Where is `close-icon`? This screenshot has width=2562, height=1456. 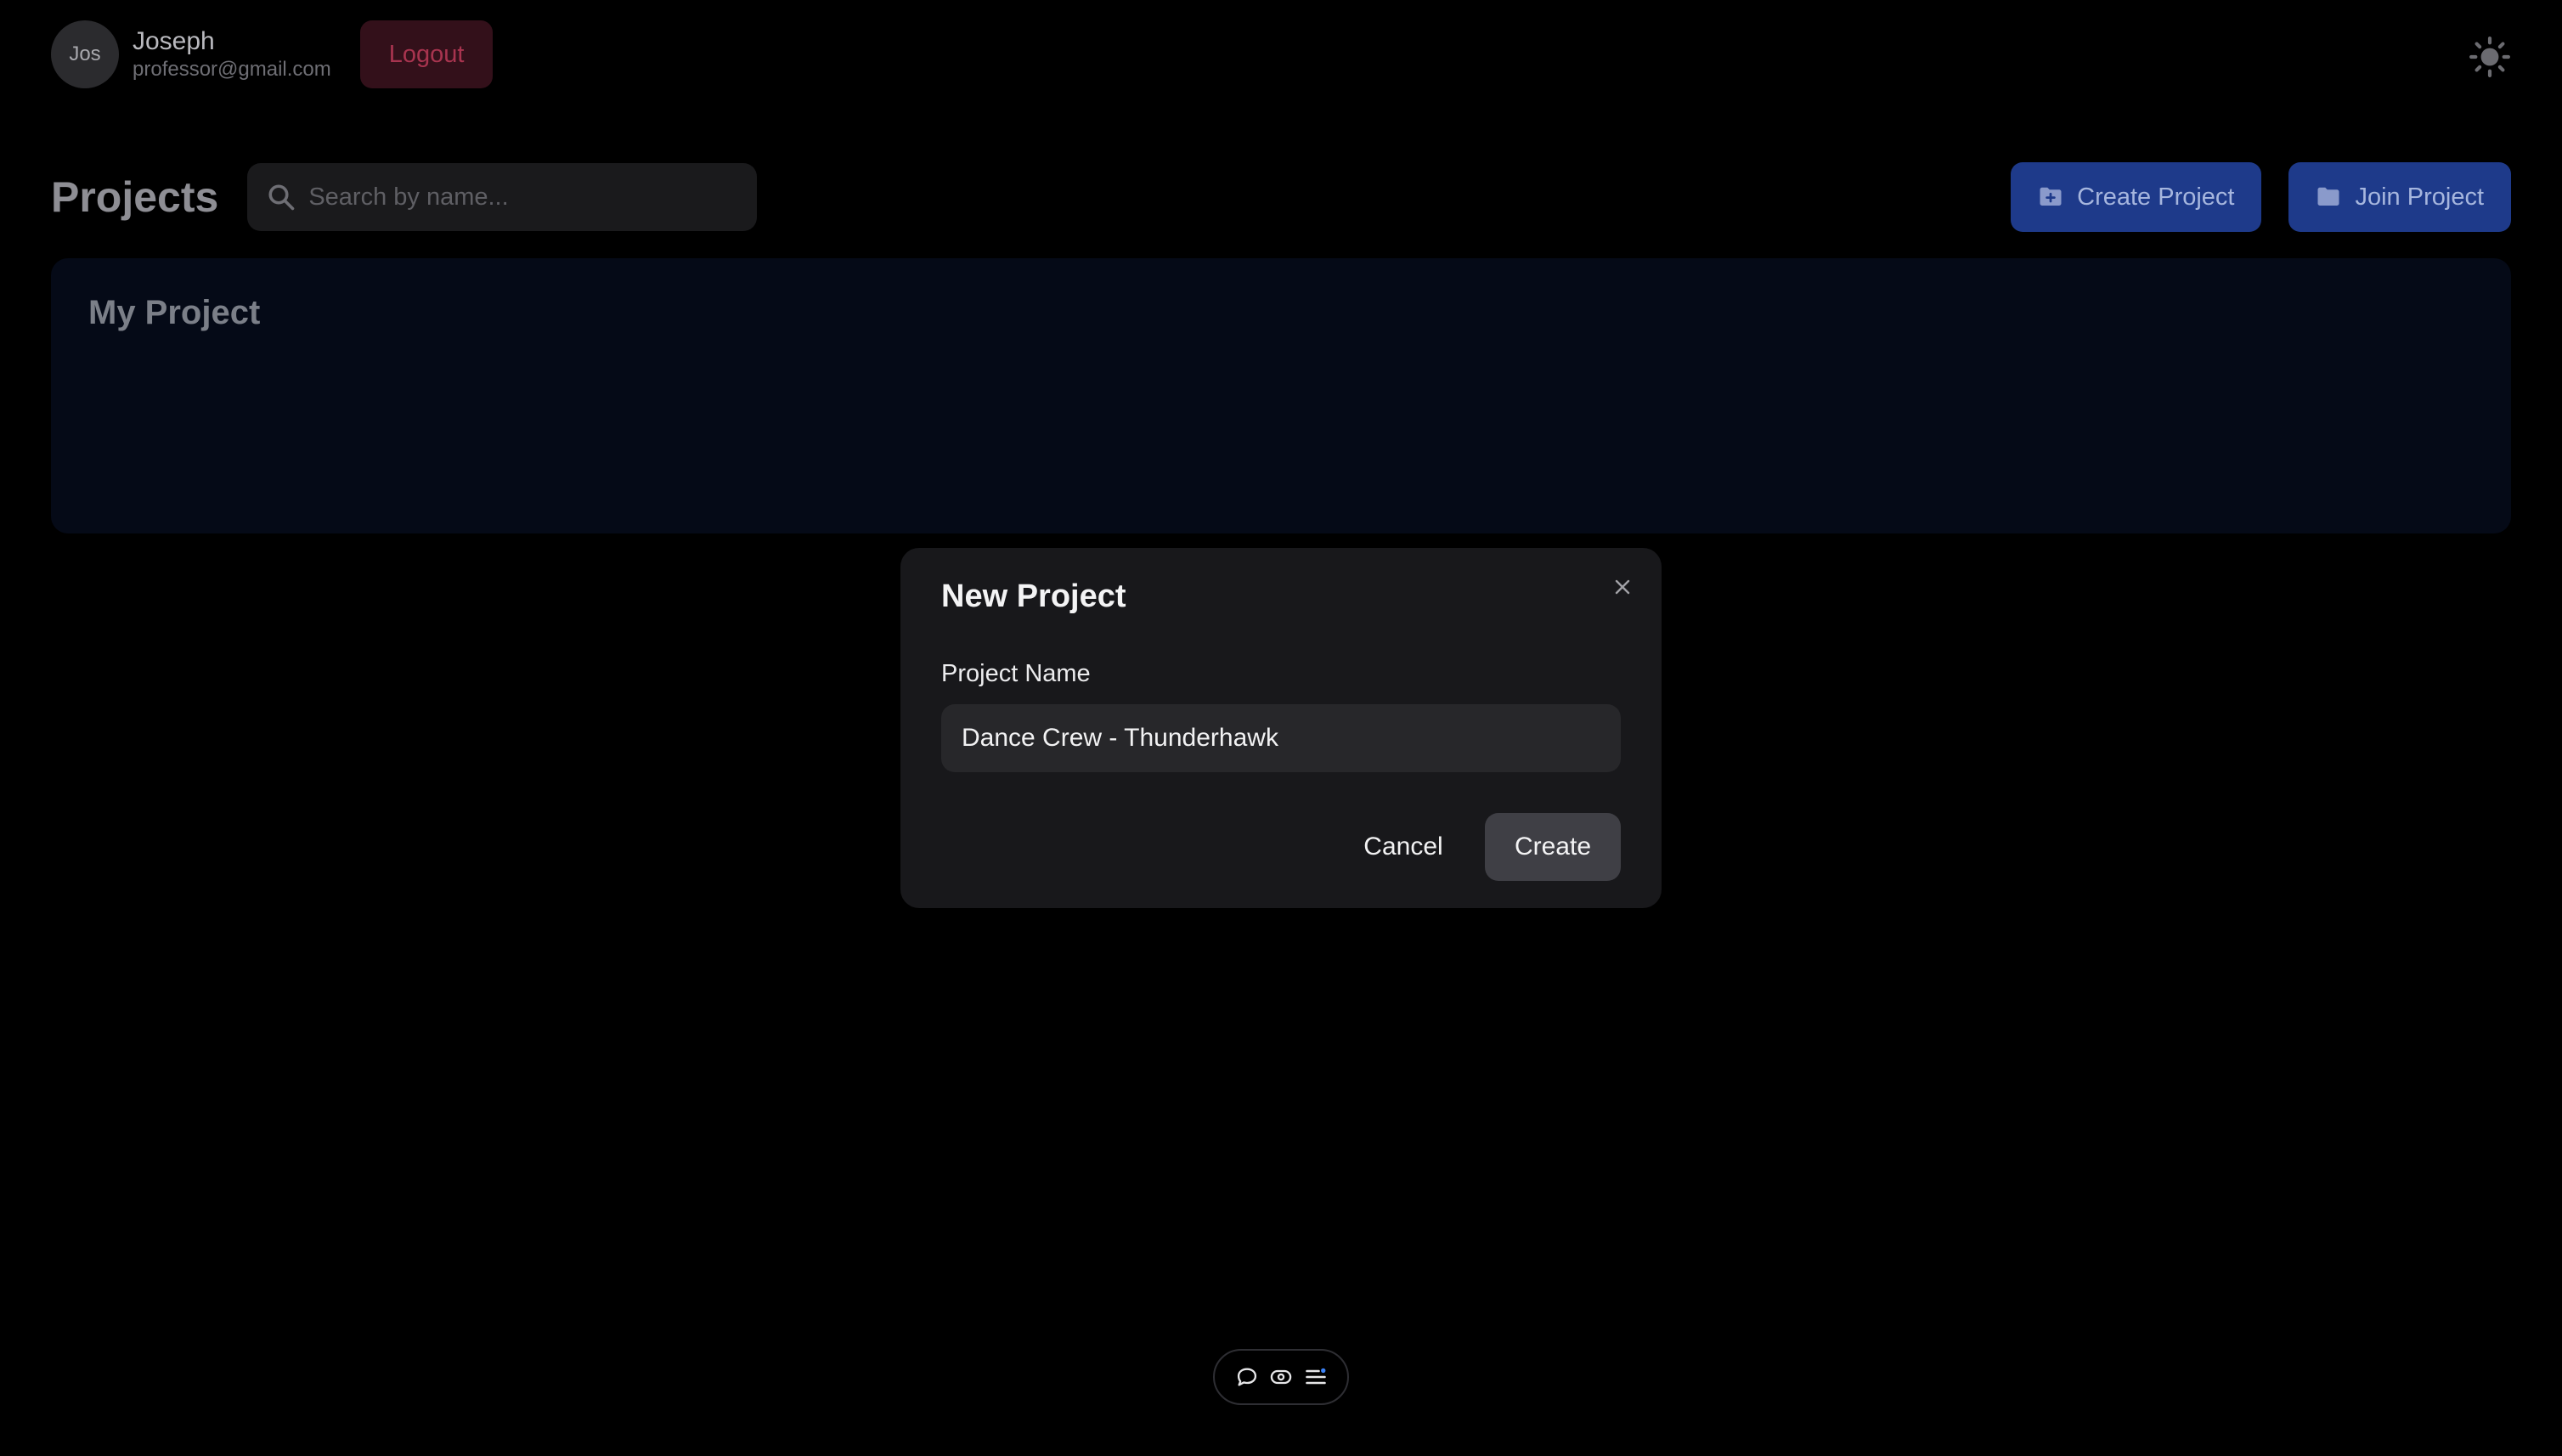
close-icon is located at coordinates (1622, 587).